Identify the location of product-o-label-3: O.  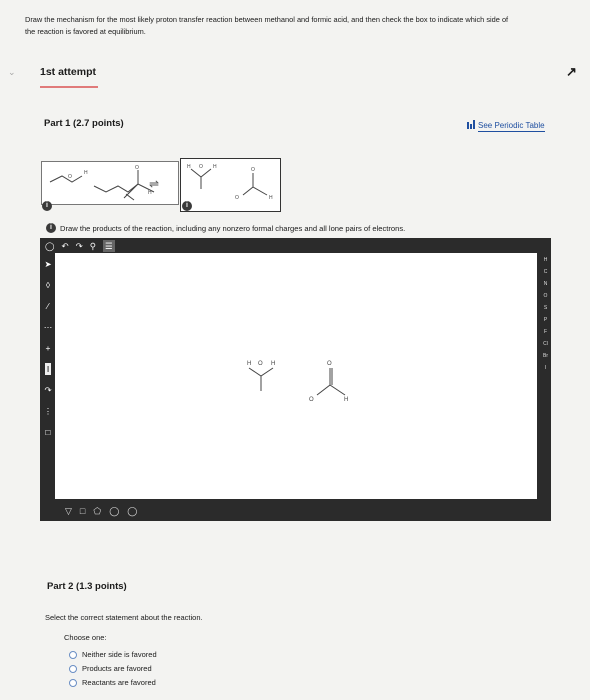
(253, 170).